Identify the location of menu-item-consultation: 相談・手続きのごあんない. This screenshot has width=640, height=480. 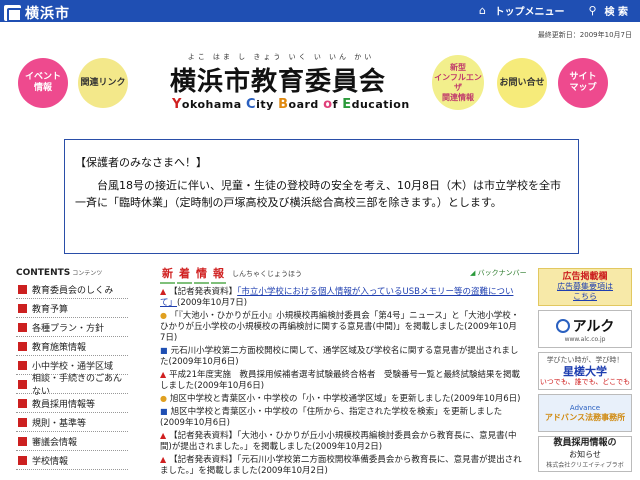
(72, 385).